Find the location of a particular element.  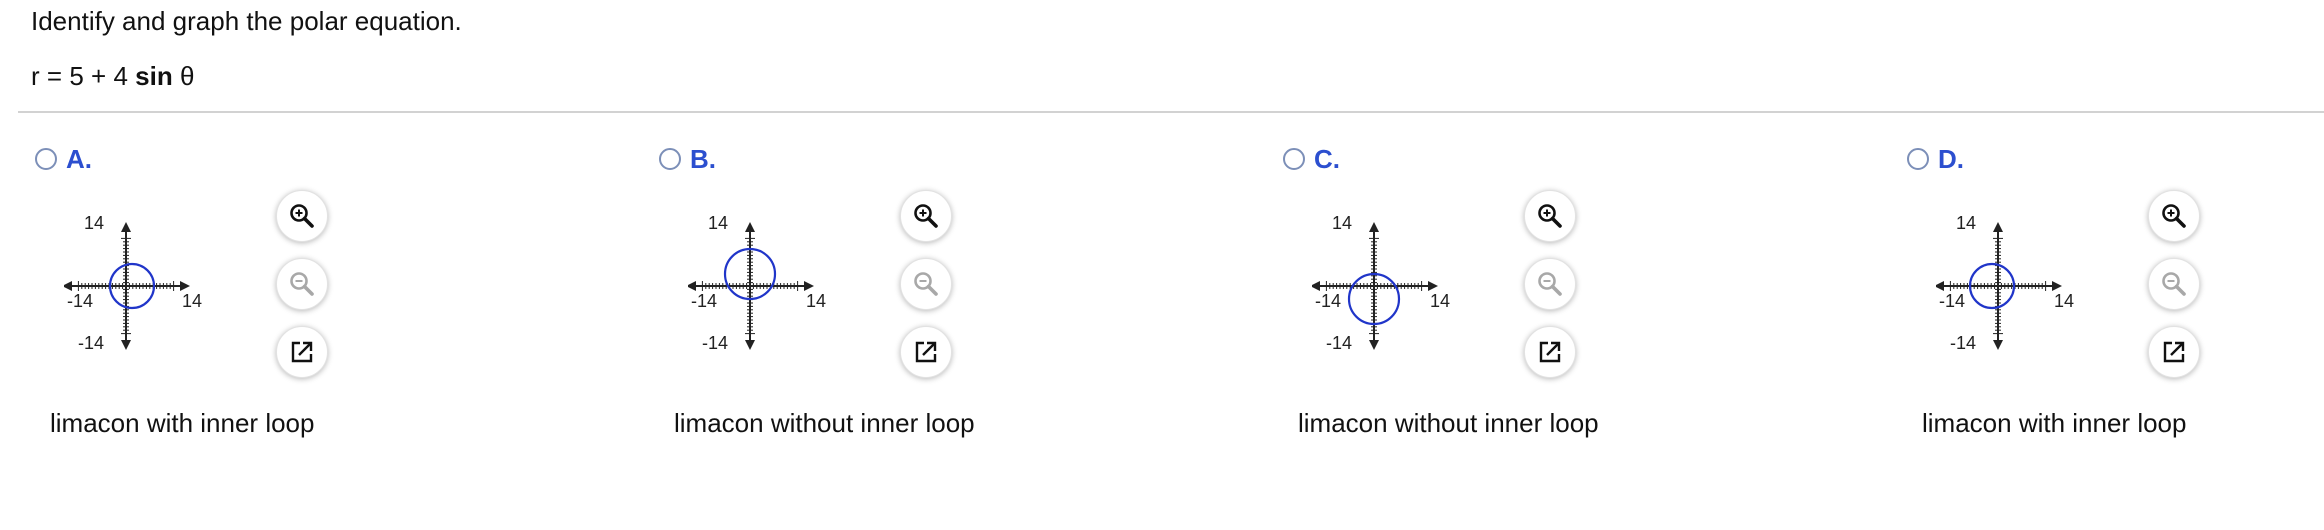

option-c-radio is located at coordinates (1294, 159).